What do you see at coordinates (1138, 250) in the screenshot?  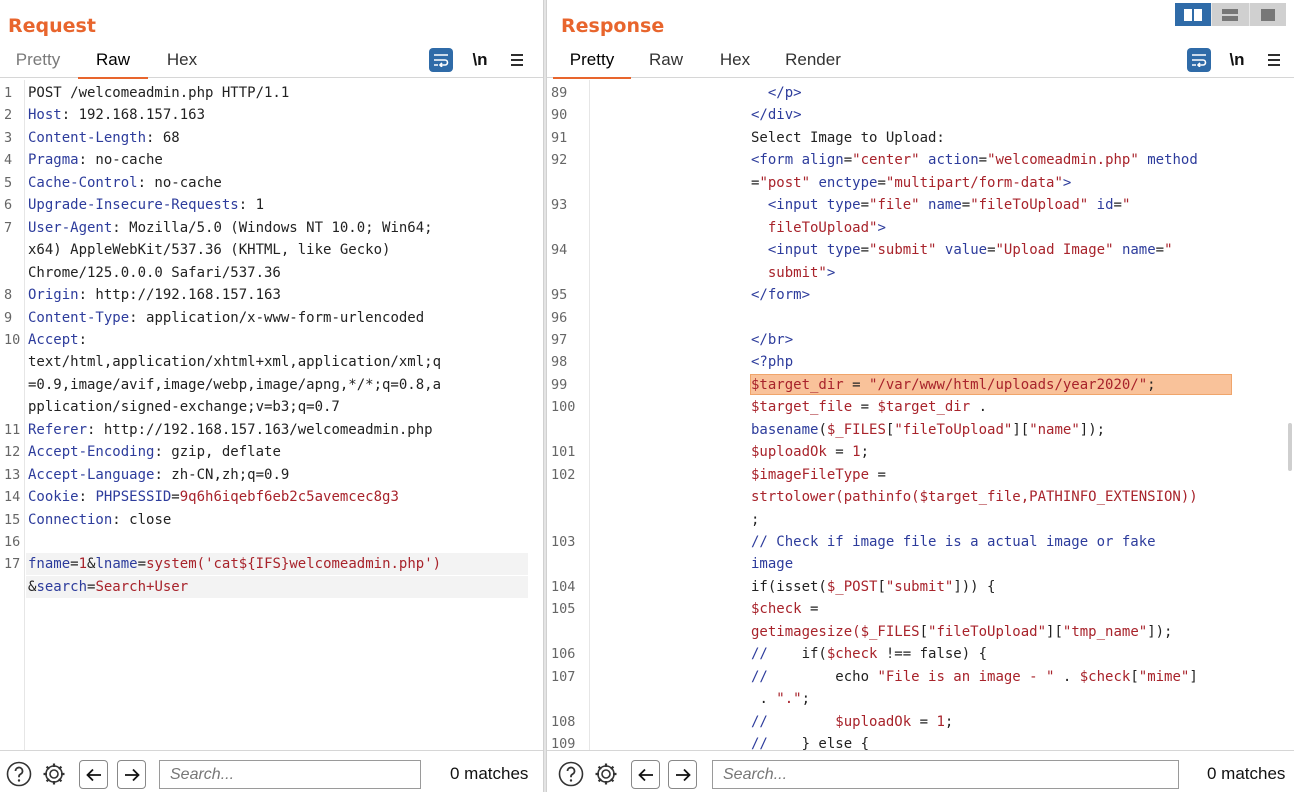 I see `code-token: name` at bounding box center [1138, 250].